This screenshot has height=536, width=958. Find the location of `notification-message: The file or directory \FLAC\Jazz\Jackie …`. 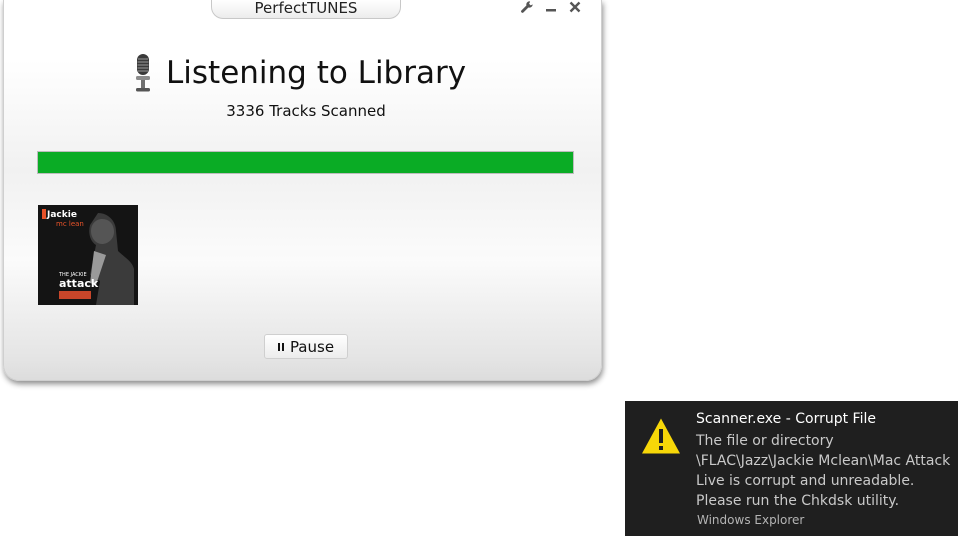

notification-message: The file or directory \FLAC\Jazz\Jackie … is located at coordinates (823, 471).